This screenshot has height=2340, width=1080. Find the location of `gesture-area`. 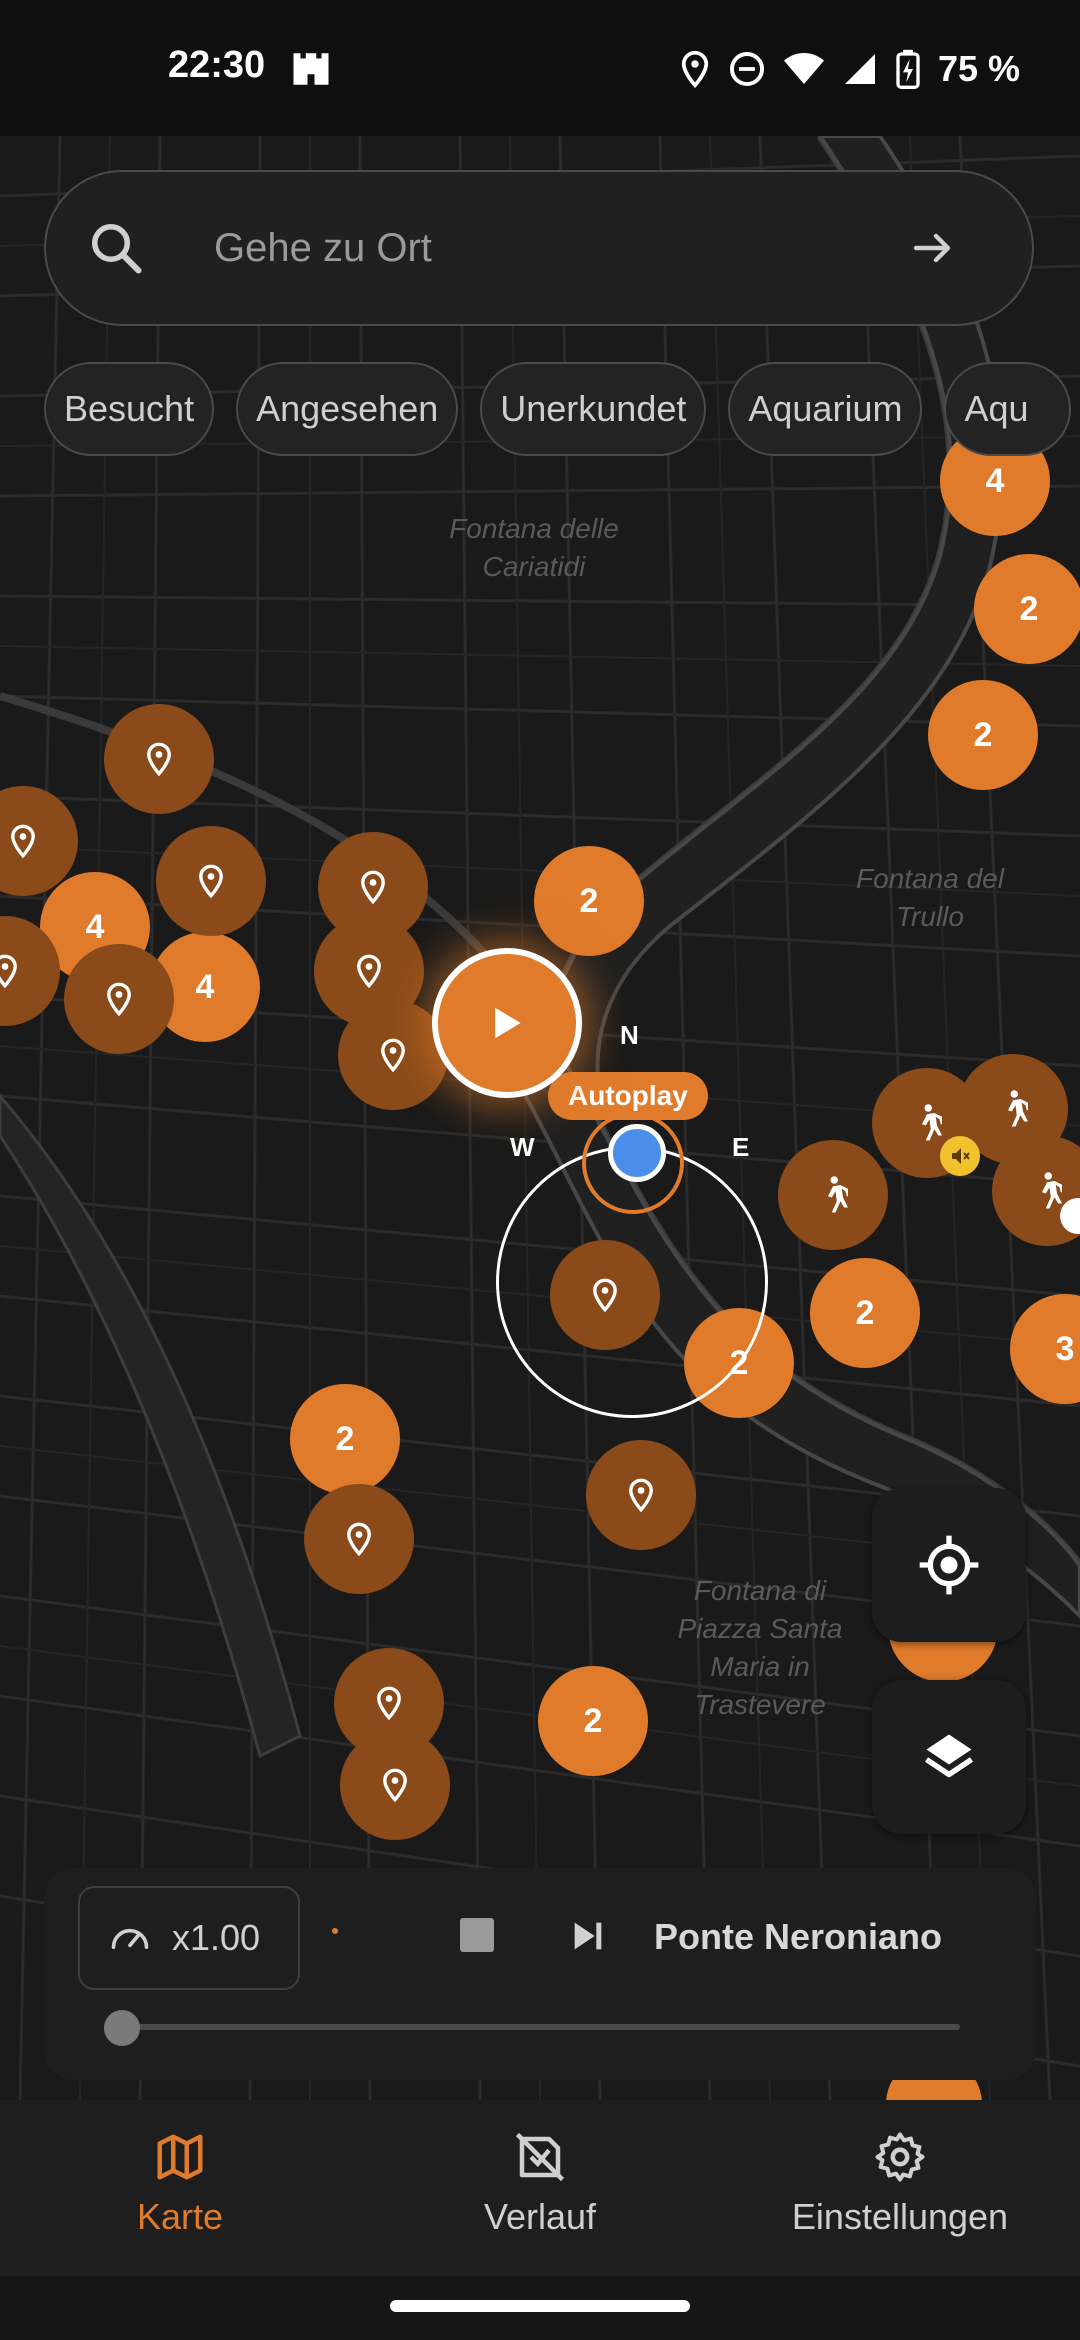

gesture-area is located at coordinates (540, 2308).